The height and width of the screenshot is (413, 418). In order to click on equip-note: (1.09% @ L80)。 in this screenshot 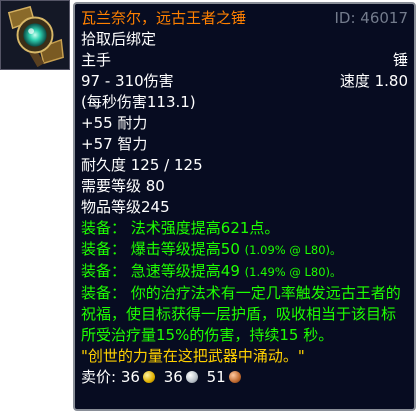, I will do `click(293, 250)`.